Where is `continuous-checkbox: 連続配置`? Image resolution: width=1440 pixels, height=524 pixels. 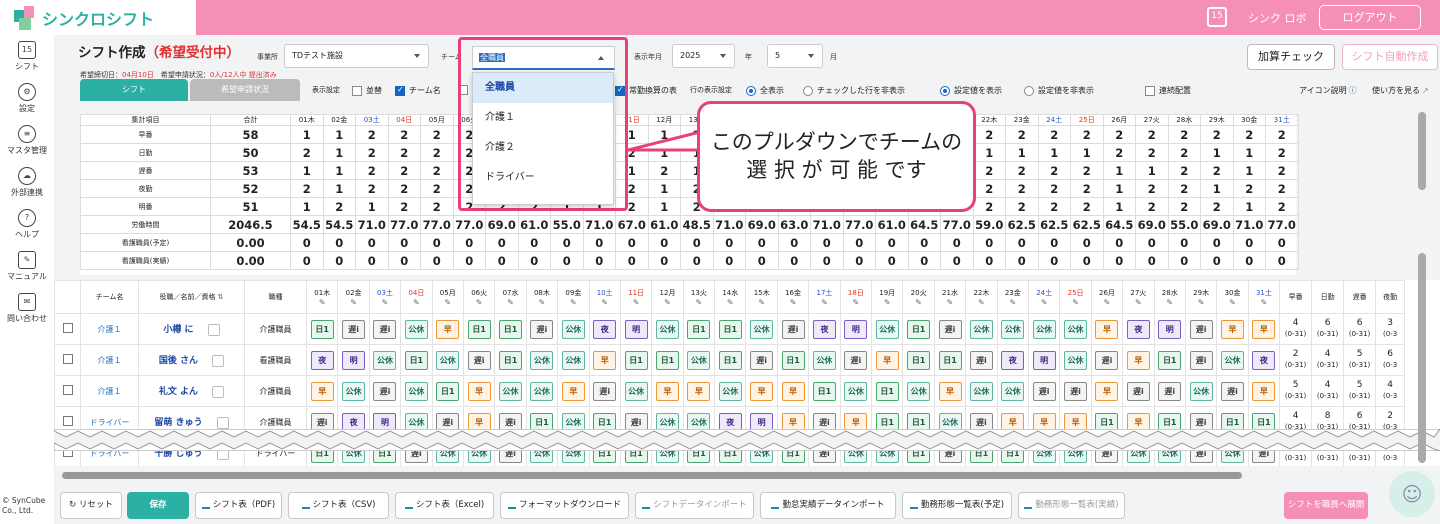
continuous-checkbox: 連続配置 is located at coordinates (1168, 90).